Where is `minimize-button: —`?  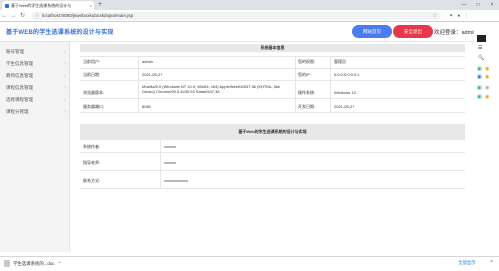 minimize-button: — is located at coordinates (464, 5).